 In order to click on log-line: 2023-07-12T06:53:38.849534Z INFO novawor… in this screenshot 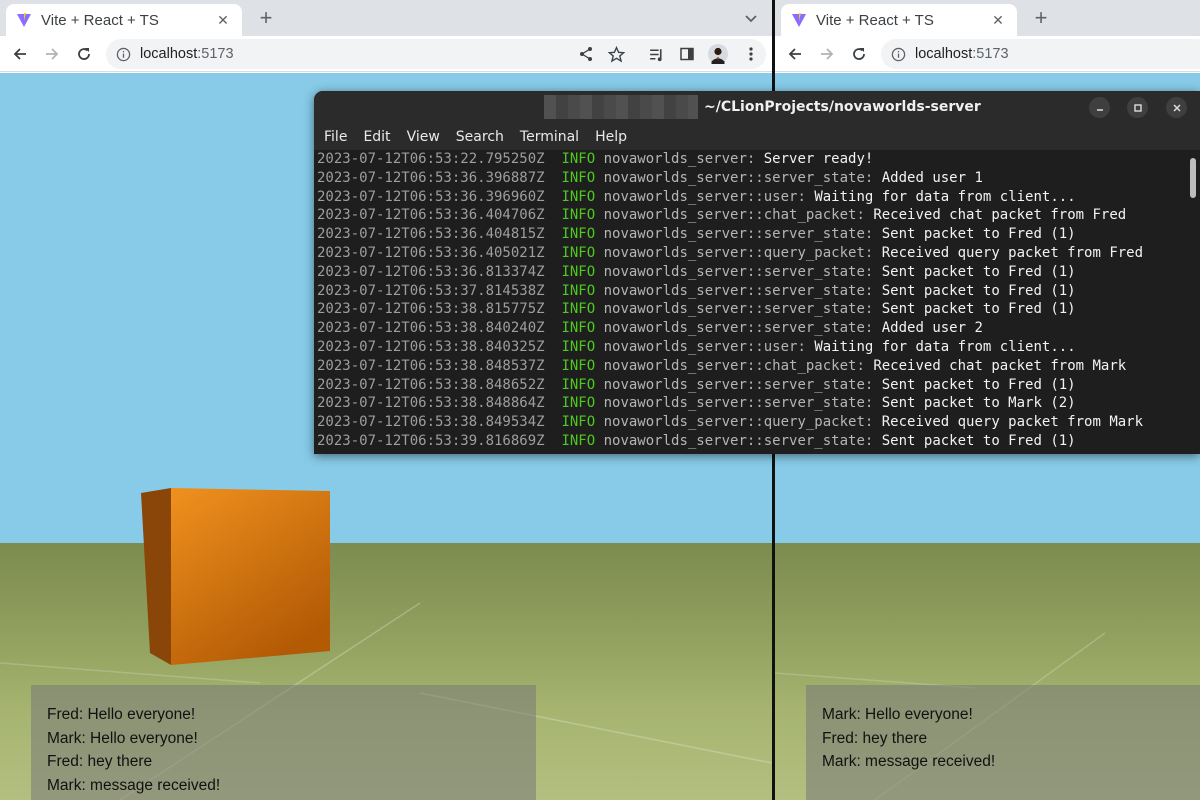, I will do `click(750, 422)`.